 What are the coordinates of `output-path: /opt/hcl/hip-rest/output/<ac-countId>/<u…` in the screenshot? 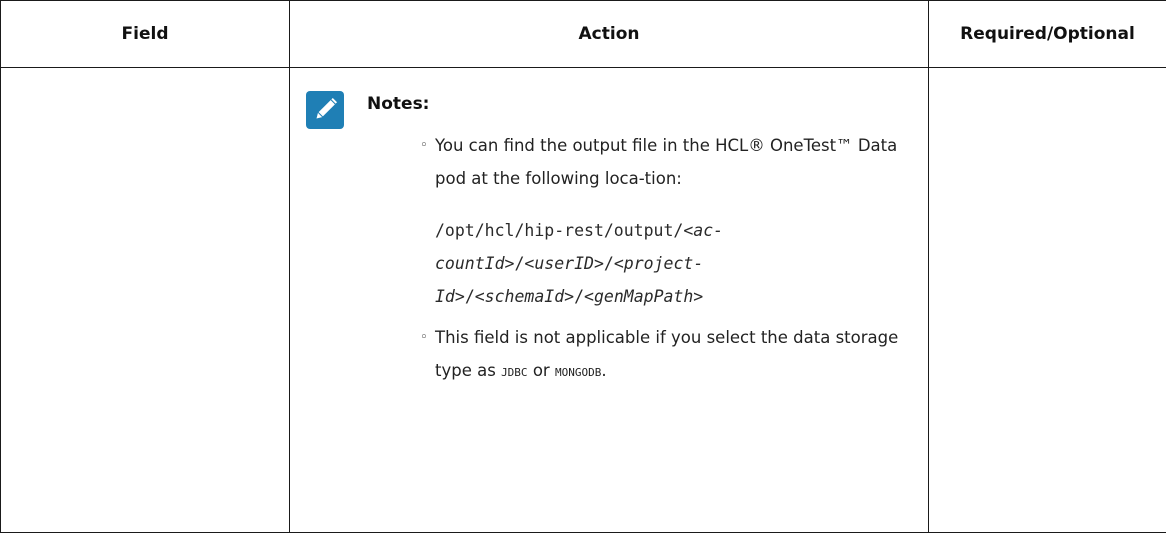 It's located at (677, 263).